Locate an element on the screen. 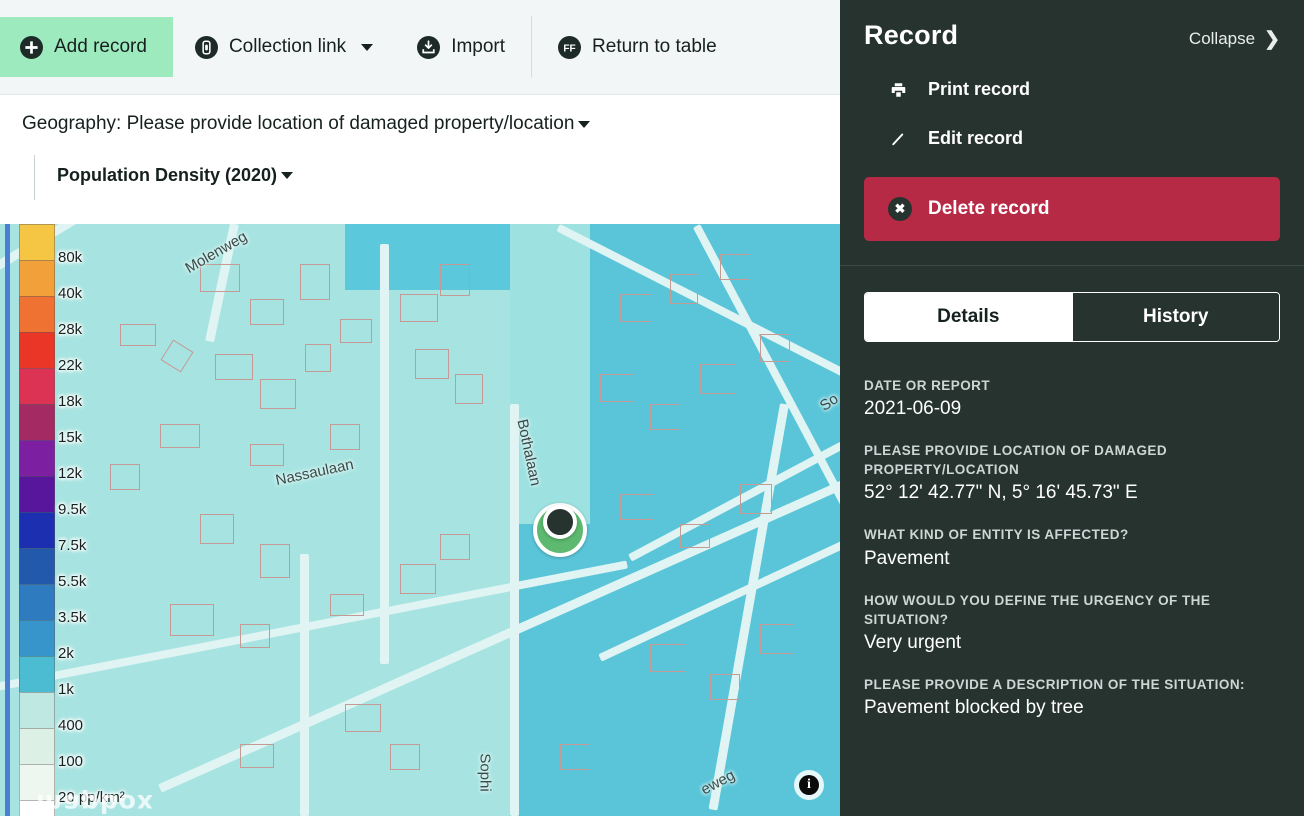  record-field: What kind of entity is affected? Pavement is located at coordinates (1072, 547).